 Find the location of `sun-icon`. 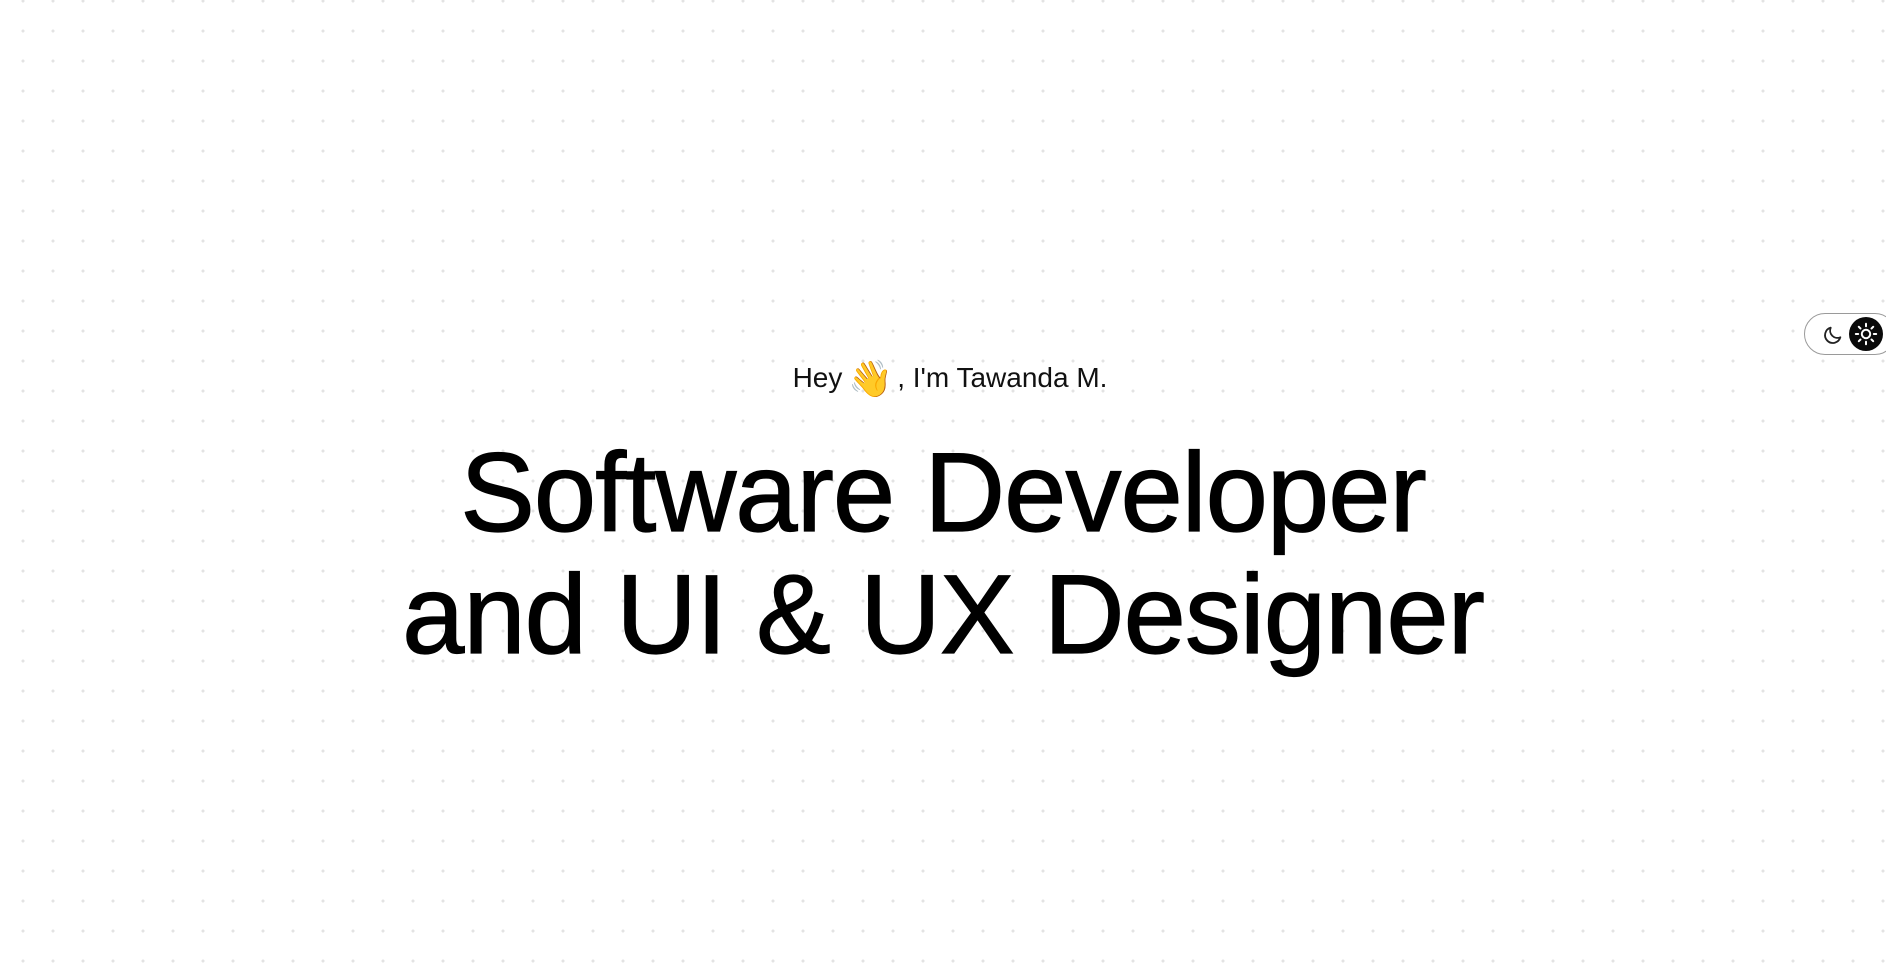

sun-icon is located at coordinates (1866, 334).